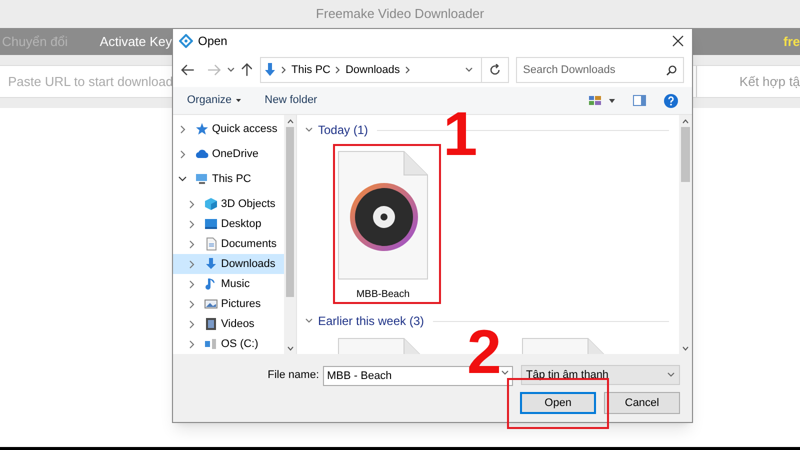  I want to click on audio-file-icon, so click(383, 215).